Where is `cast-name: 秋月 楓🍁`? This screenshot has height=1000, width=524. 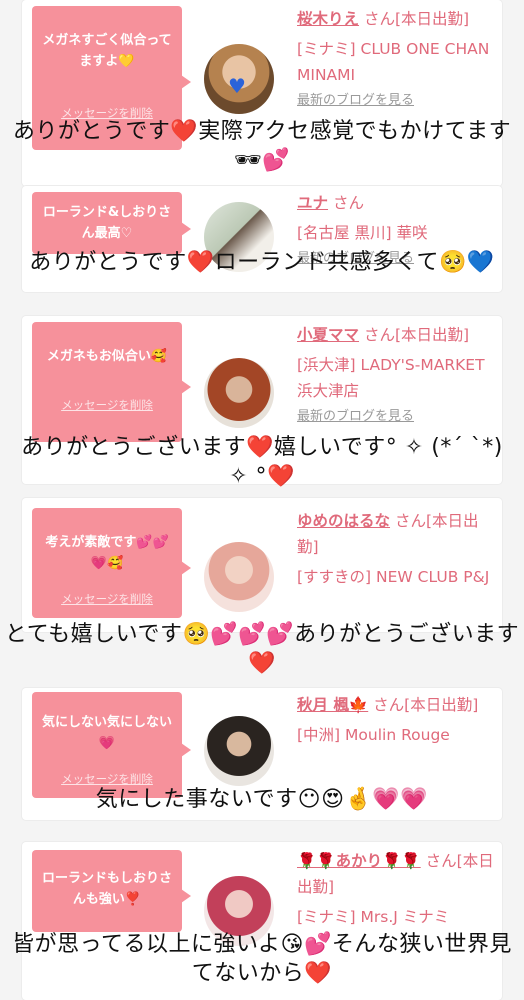
cast-name: 秋月 楓🍁 is located at coordinates (332, 705).